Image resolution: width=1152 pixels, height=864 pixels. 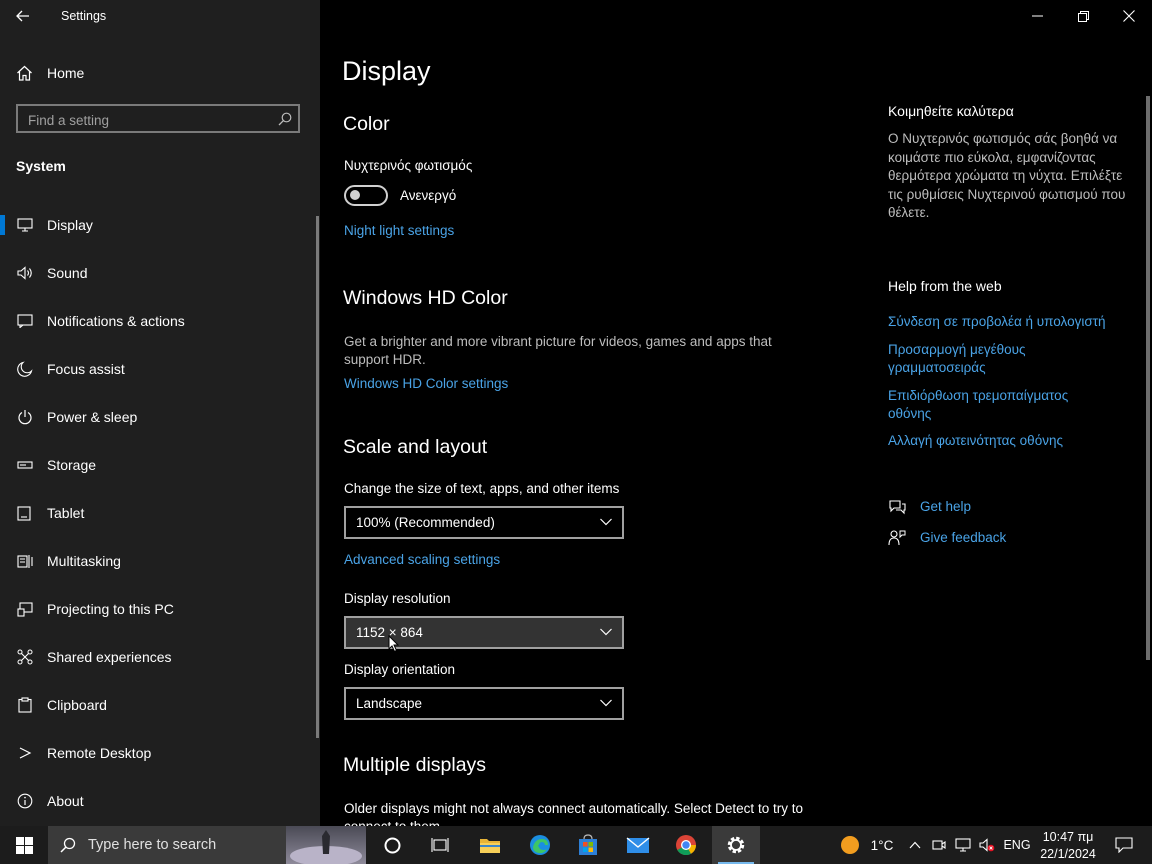 What do you see at coordinates (1068, 853) in the screenshot?
I see `clock-date: 22/1/2024` at bounding box center [1068, 853].